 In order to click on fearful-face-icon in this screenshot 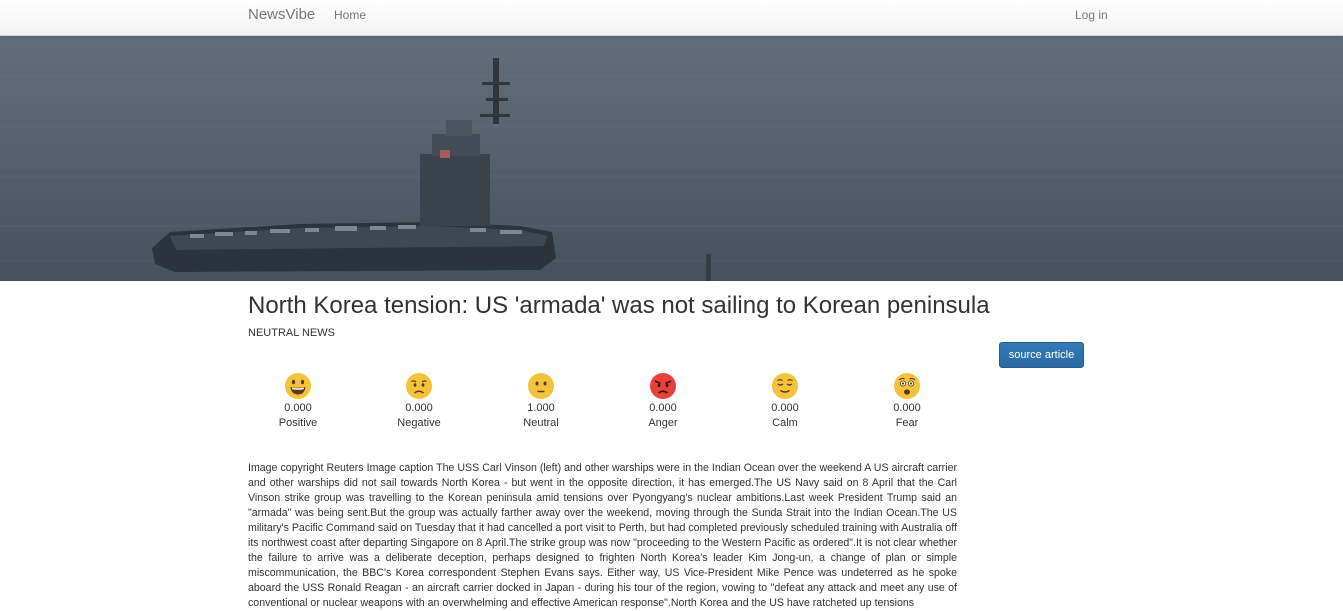, I will do `click(907, 386)`.